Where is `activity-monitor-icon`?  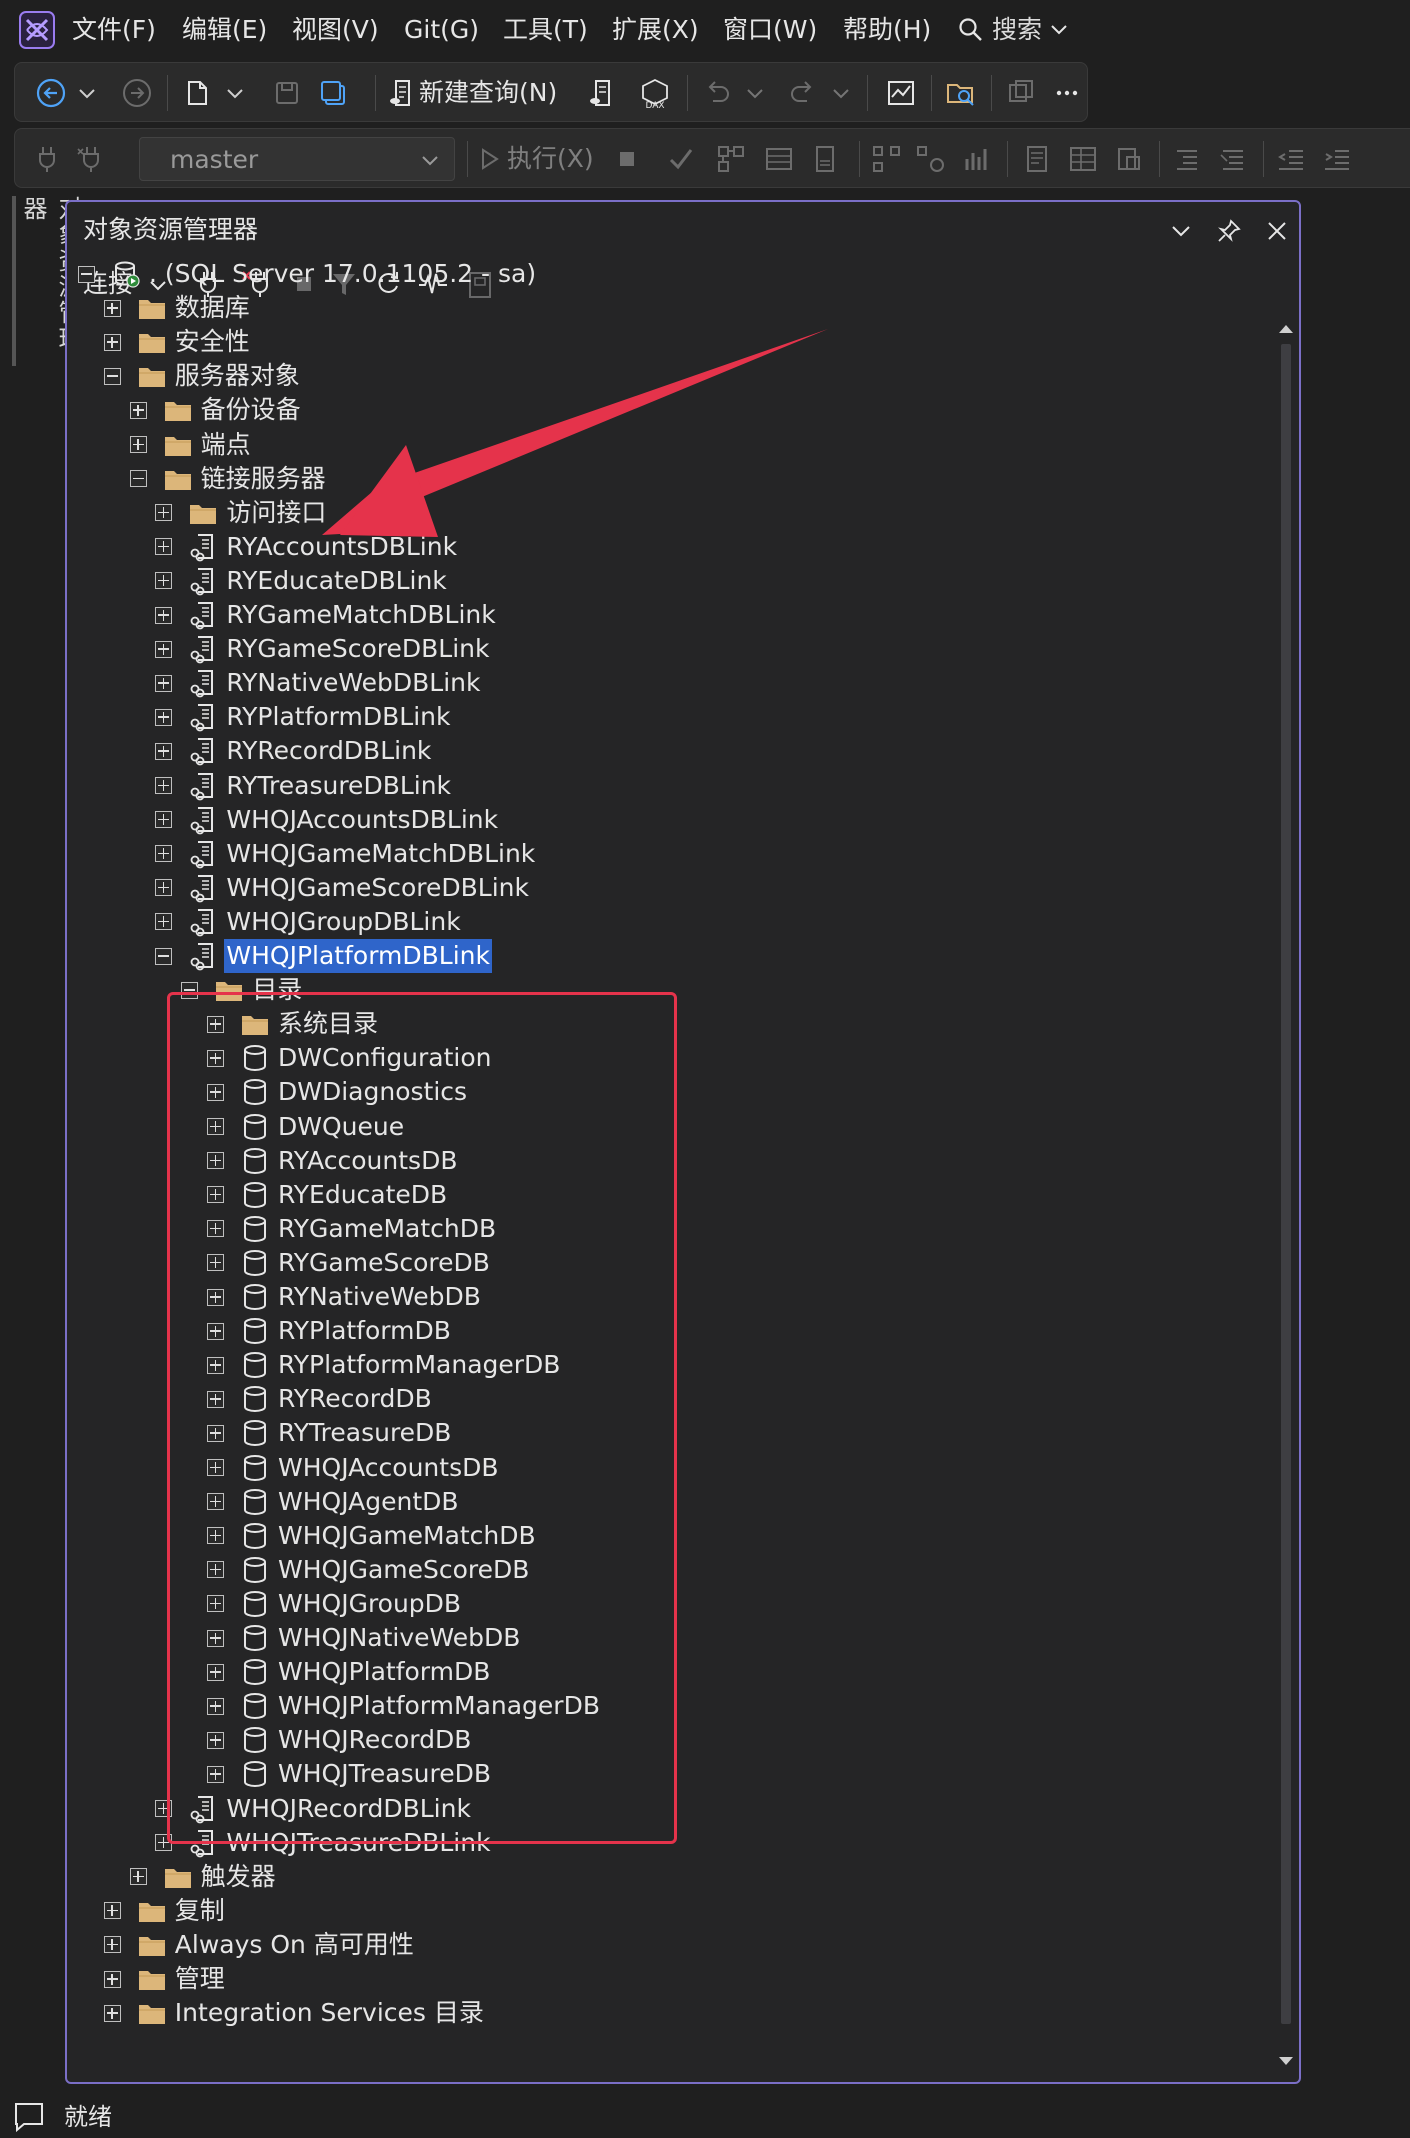 activity-monitor-icon is located at coordinates (901, 93).